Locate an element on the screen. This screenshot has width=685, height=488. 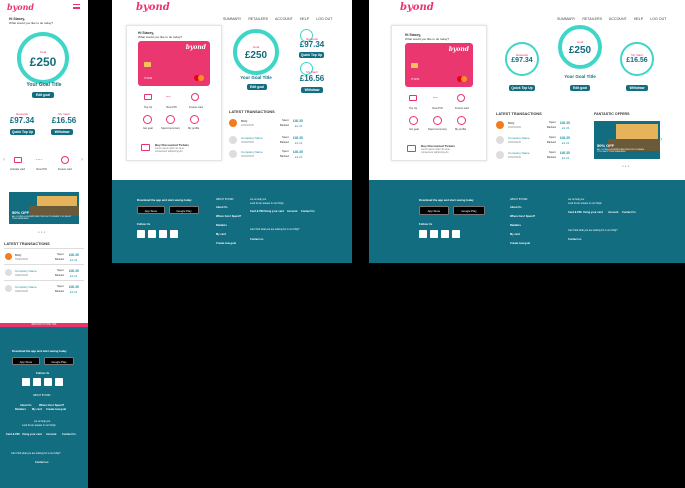
spent-value: £40.35 is located at coordinates (74, 255).